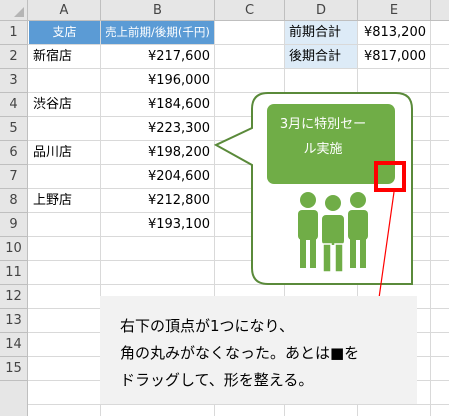 The height and width of the screenshot is (416, 449). What do you see at coordinates (323, 137) in the screenshot?
I see `callout-text: 3月に特別セー ル実施` at bounding box center [323, 137].